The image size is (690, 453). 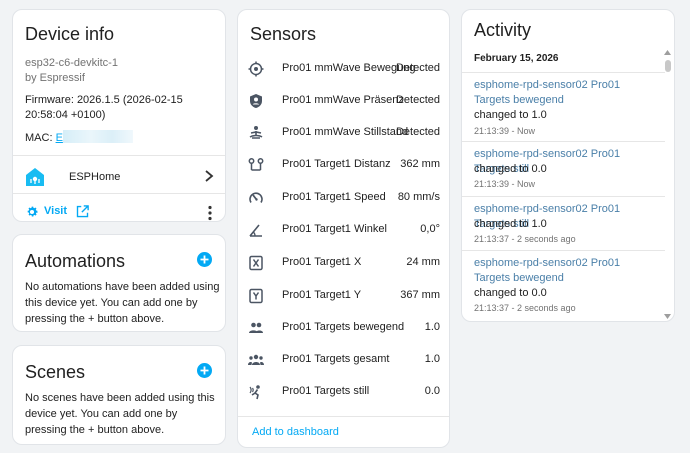 What do you see at coordinates (343, 69) in the screenshot?
I see `sensor-row-bewegung: Pro01 mmWave Bewegung Detected` at bounding box center [343, 69].